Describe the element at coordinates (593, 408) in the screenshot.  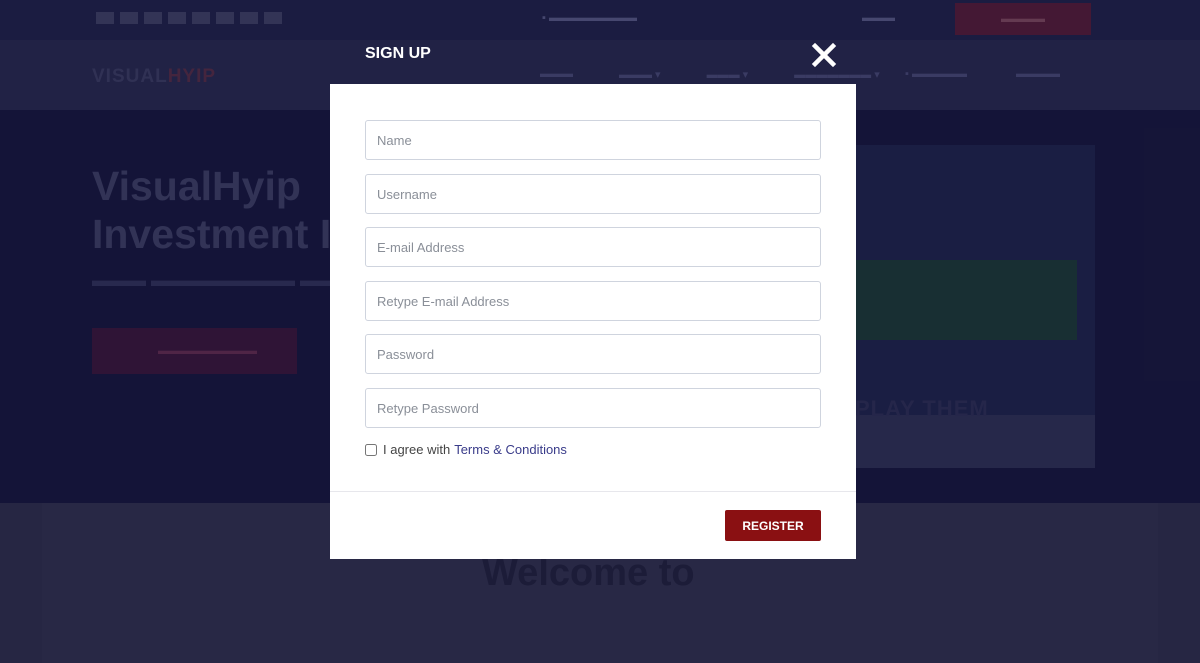
I see `retype-password-input` at that location.